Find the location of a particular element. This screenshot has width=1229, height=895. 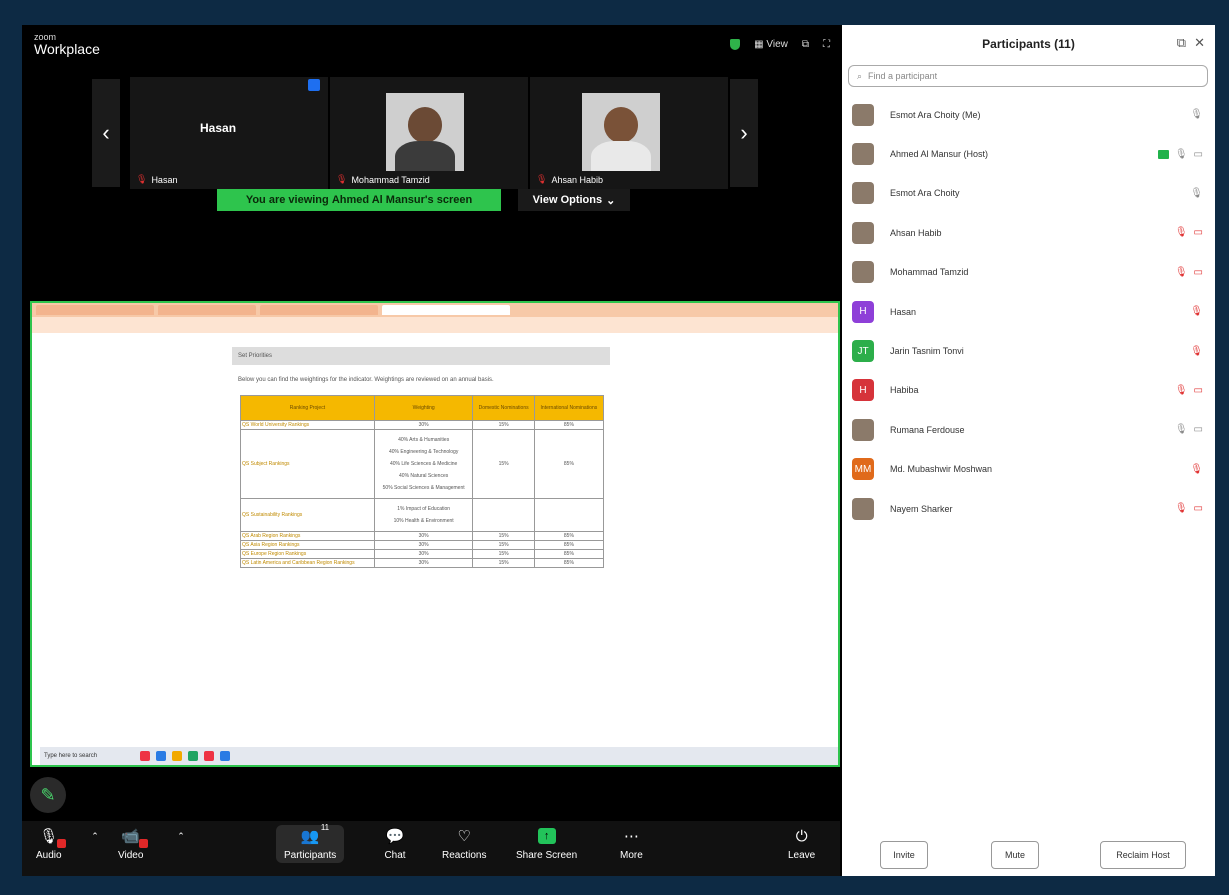

chat-button: 💬 Chat is located at coordinates (395, 844).